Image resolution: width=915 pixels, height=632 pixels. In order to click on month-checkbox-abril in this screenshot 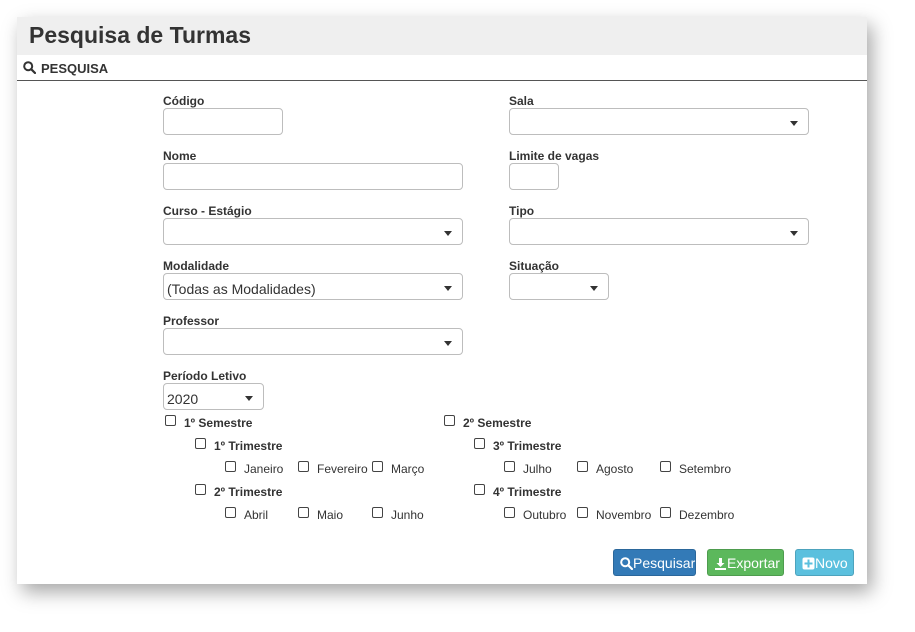, I will do `click(230, 512)`.